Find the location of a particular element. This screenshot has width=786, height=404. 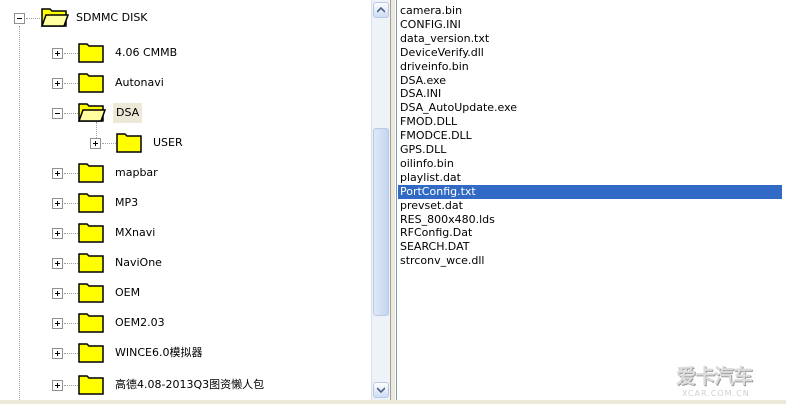

root-collapse-toggle is located at coordinates (19, 18).